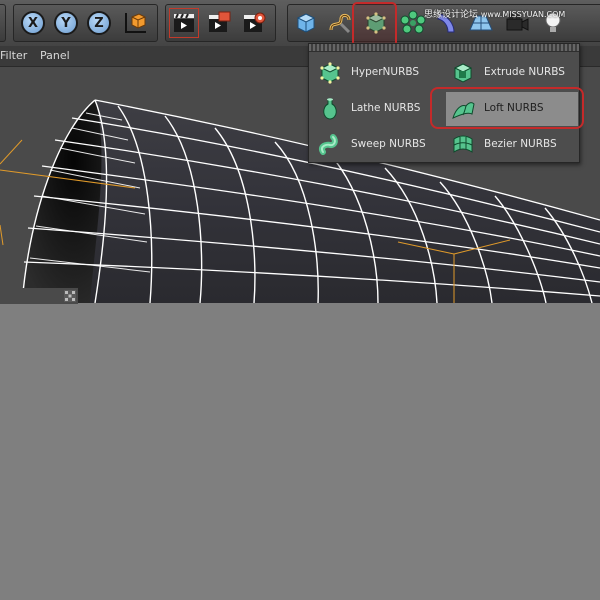 The image size is (600, 600). What do you see at coordinates (523, 14) in the screenshot?
I see `watermark-url: www.MISSYUAN.COM` at bounding box center [523, 14].